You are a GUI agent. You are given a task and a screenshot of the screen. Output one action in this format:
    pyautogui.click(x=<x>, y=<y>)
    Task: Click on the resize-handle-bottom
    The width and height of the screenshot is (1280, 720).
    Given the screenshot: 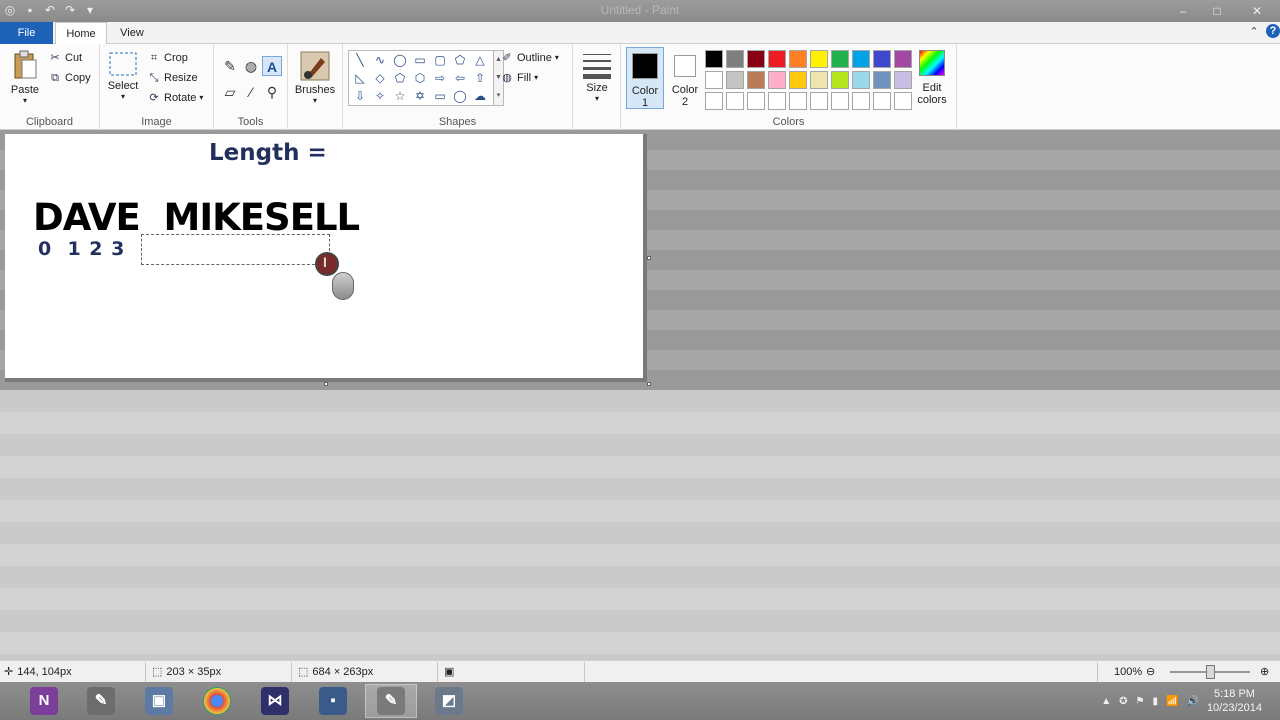 What is the action you would take?
    pyautogui.click(x=326, y=384)
    